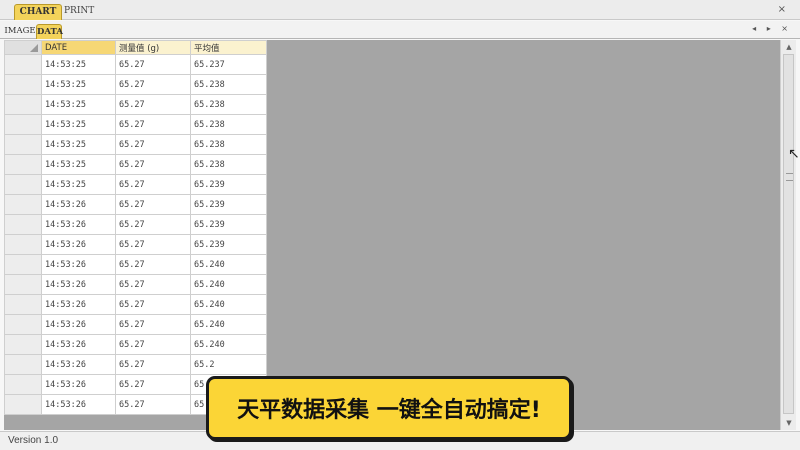  I want to click on close-icon: ×, so click(782, 9).